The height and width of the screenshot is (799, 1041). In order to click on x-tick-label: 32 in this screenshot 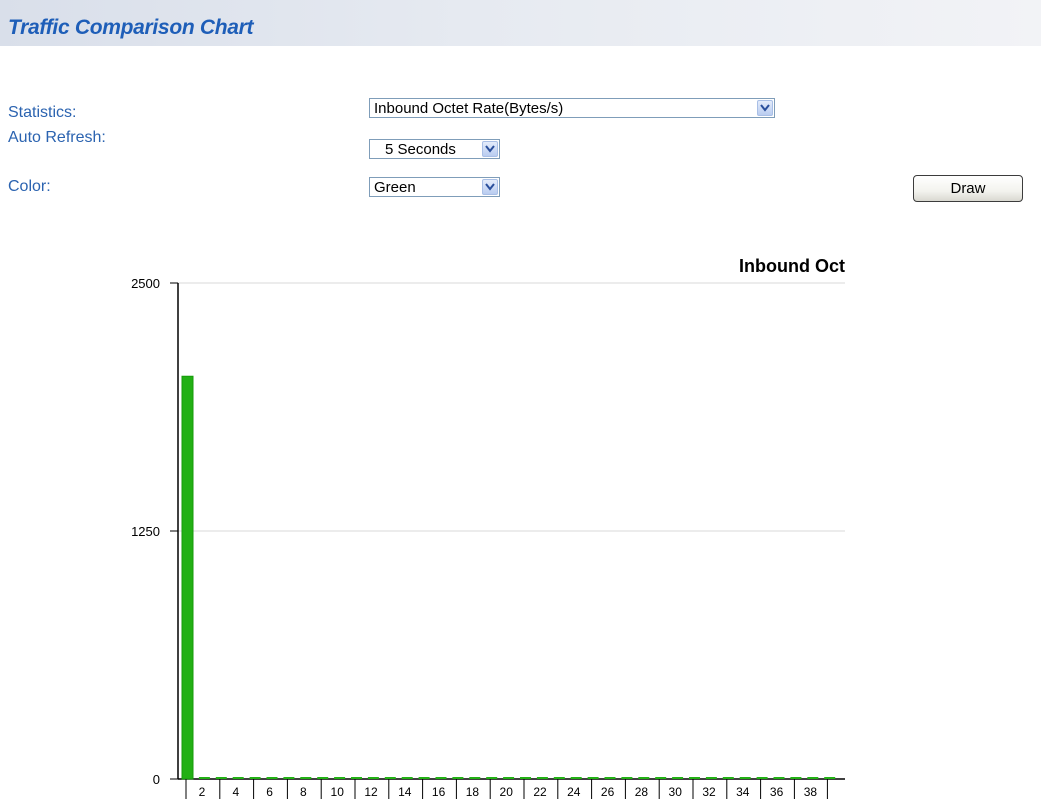, I will do `click(709, 792)`.